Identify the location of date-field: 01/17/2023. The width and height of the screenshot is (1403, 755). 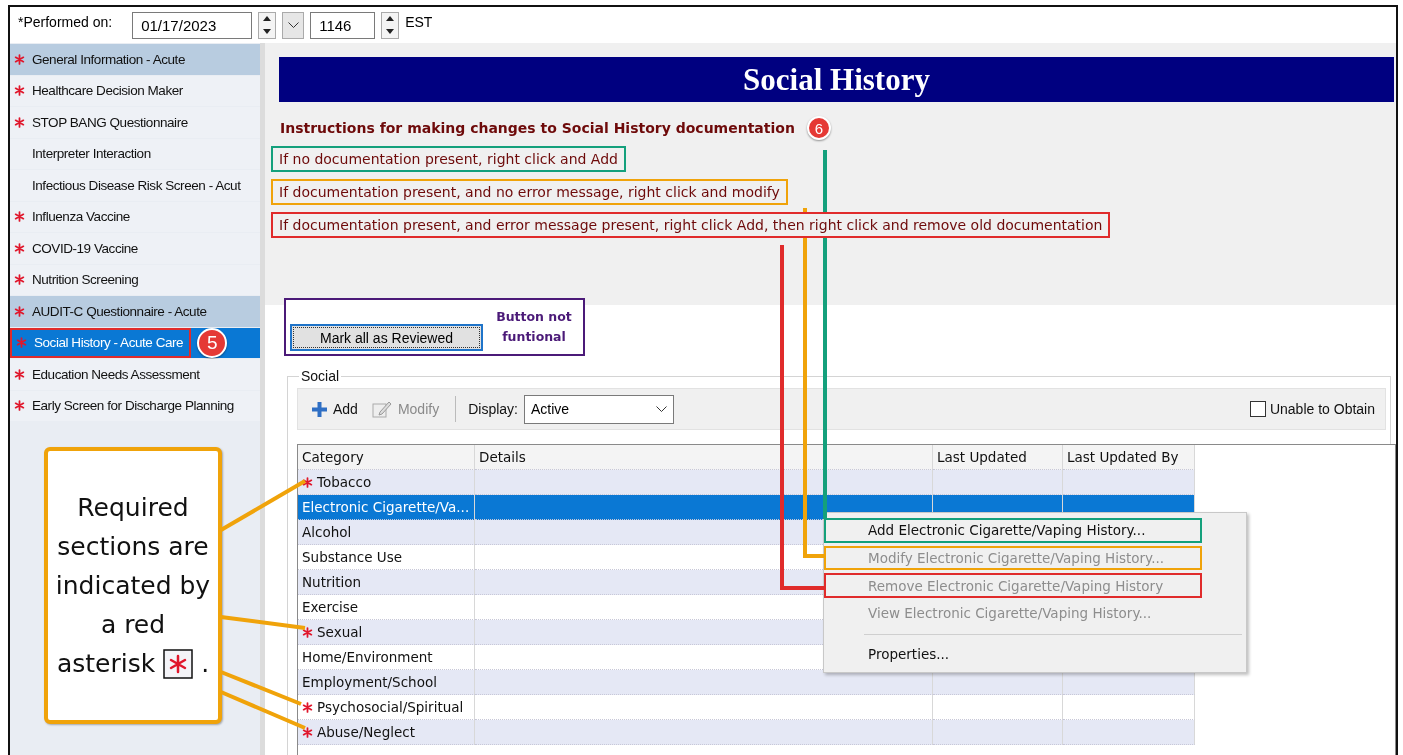
(192, 25).